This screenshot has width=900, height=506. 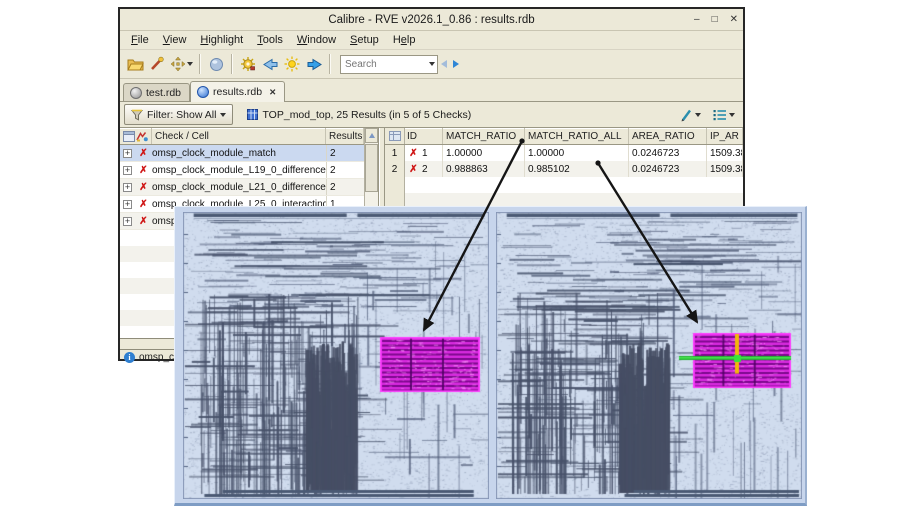 I want to click on search-dropdown-caret-icon, so click(x=432, y=64).